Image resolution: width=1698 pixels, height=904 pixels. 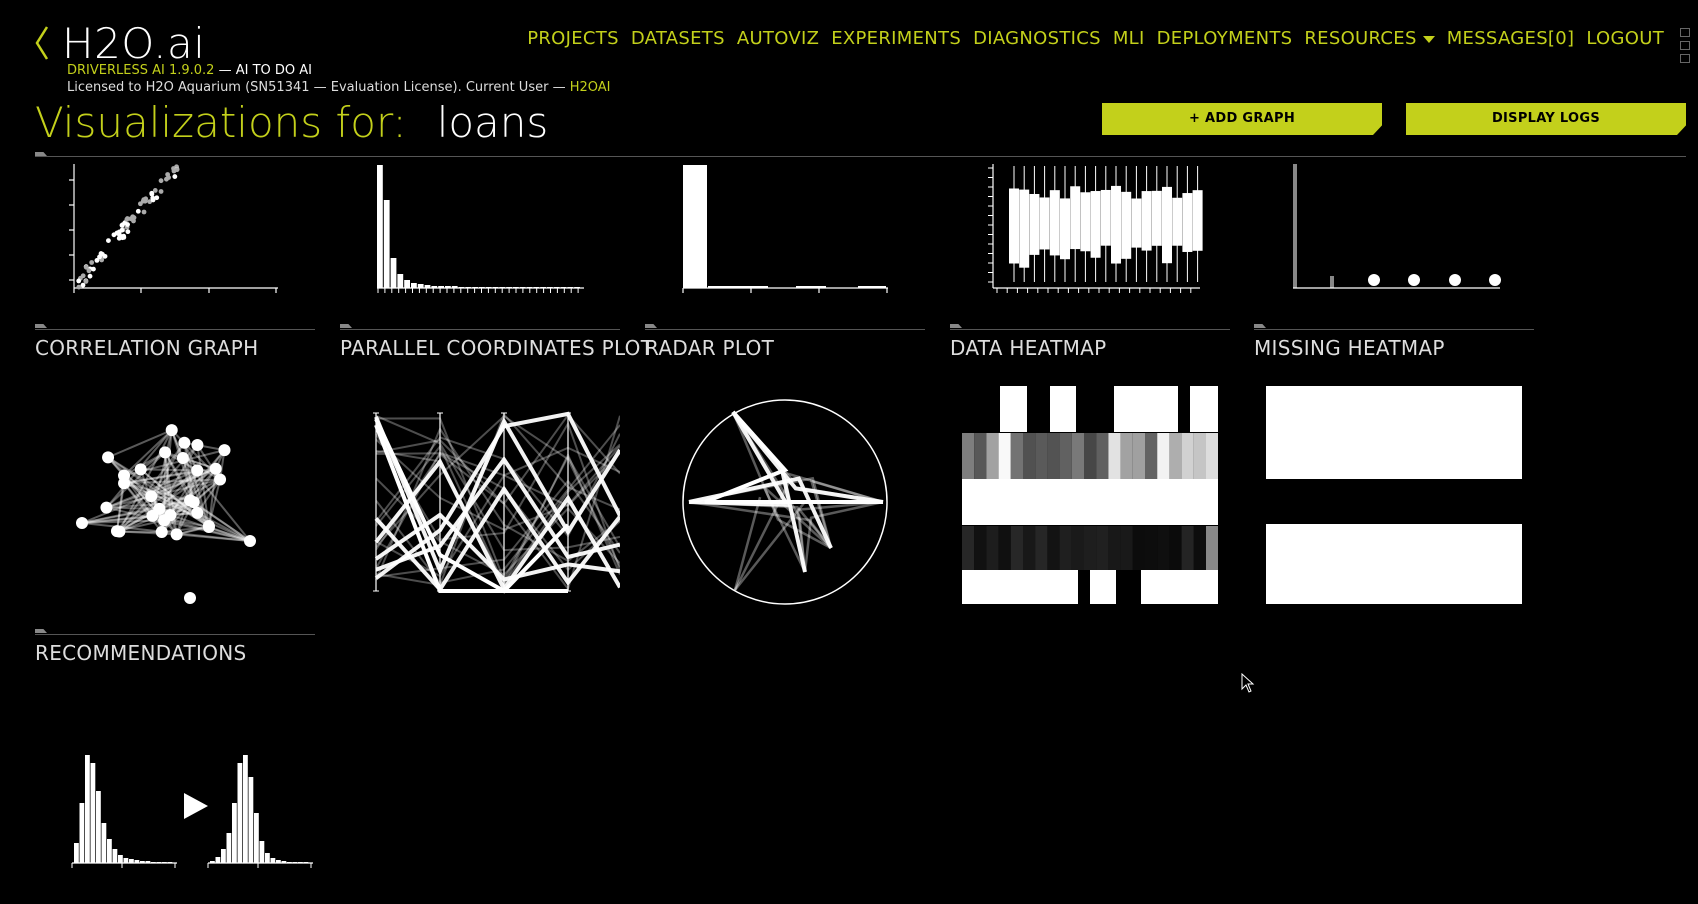 I want to click on tile-label: RECOMMENDATIONS, so click(x=141, y=653).